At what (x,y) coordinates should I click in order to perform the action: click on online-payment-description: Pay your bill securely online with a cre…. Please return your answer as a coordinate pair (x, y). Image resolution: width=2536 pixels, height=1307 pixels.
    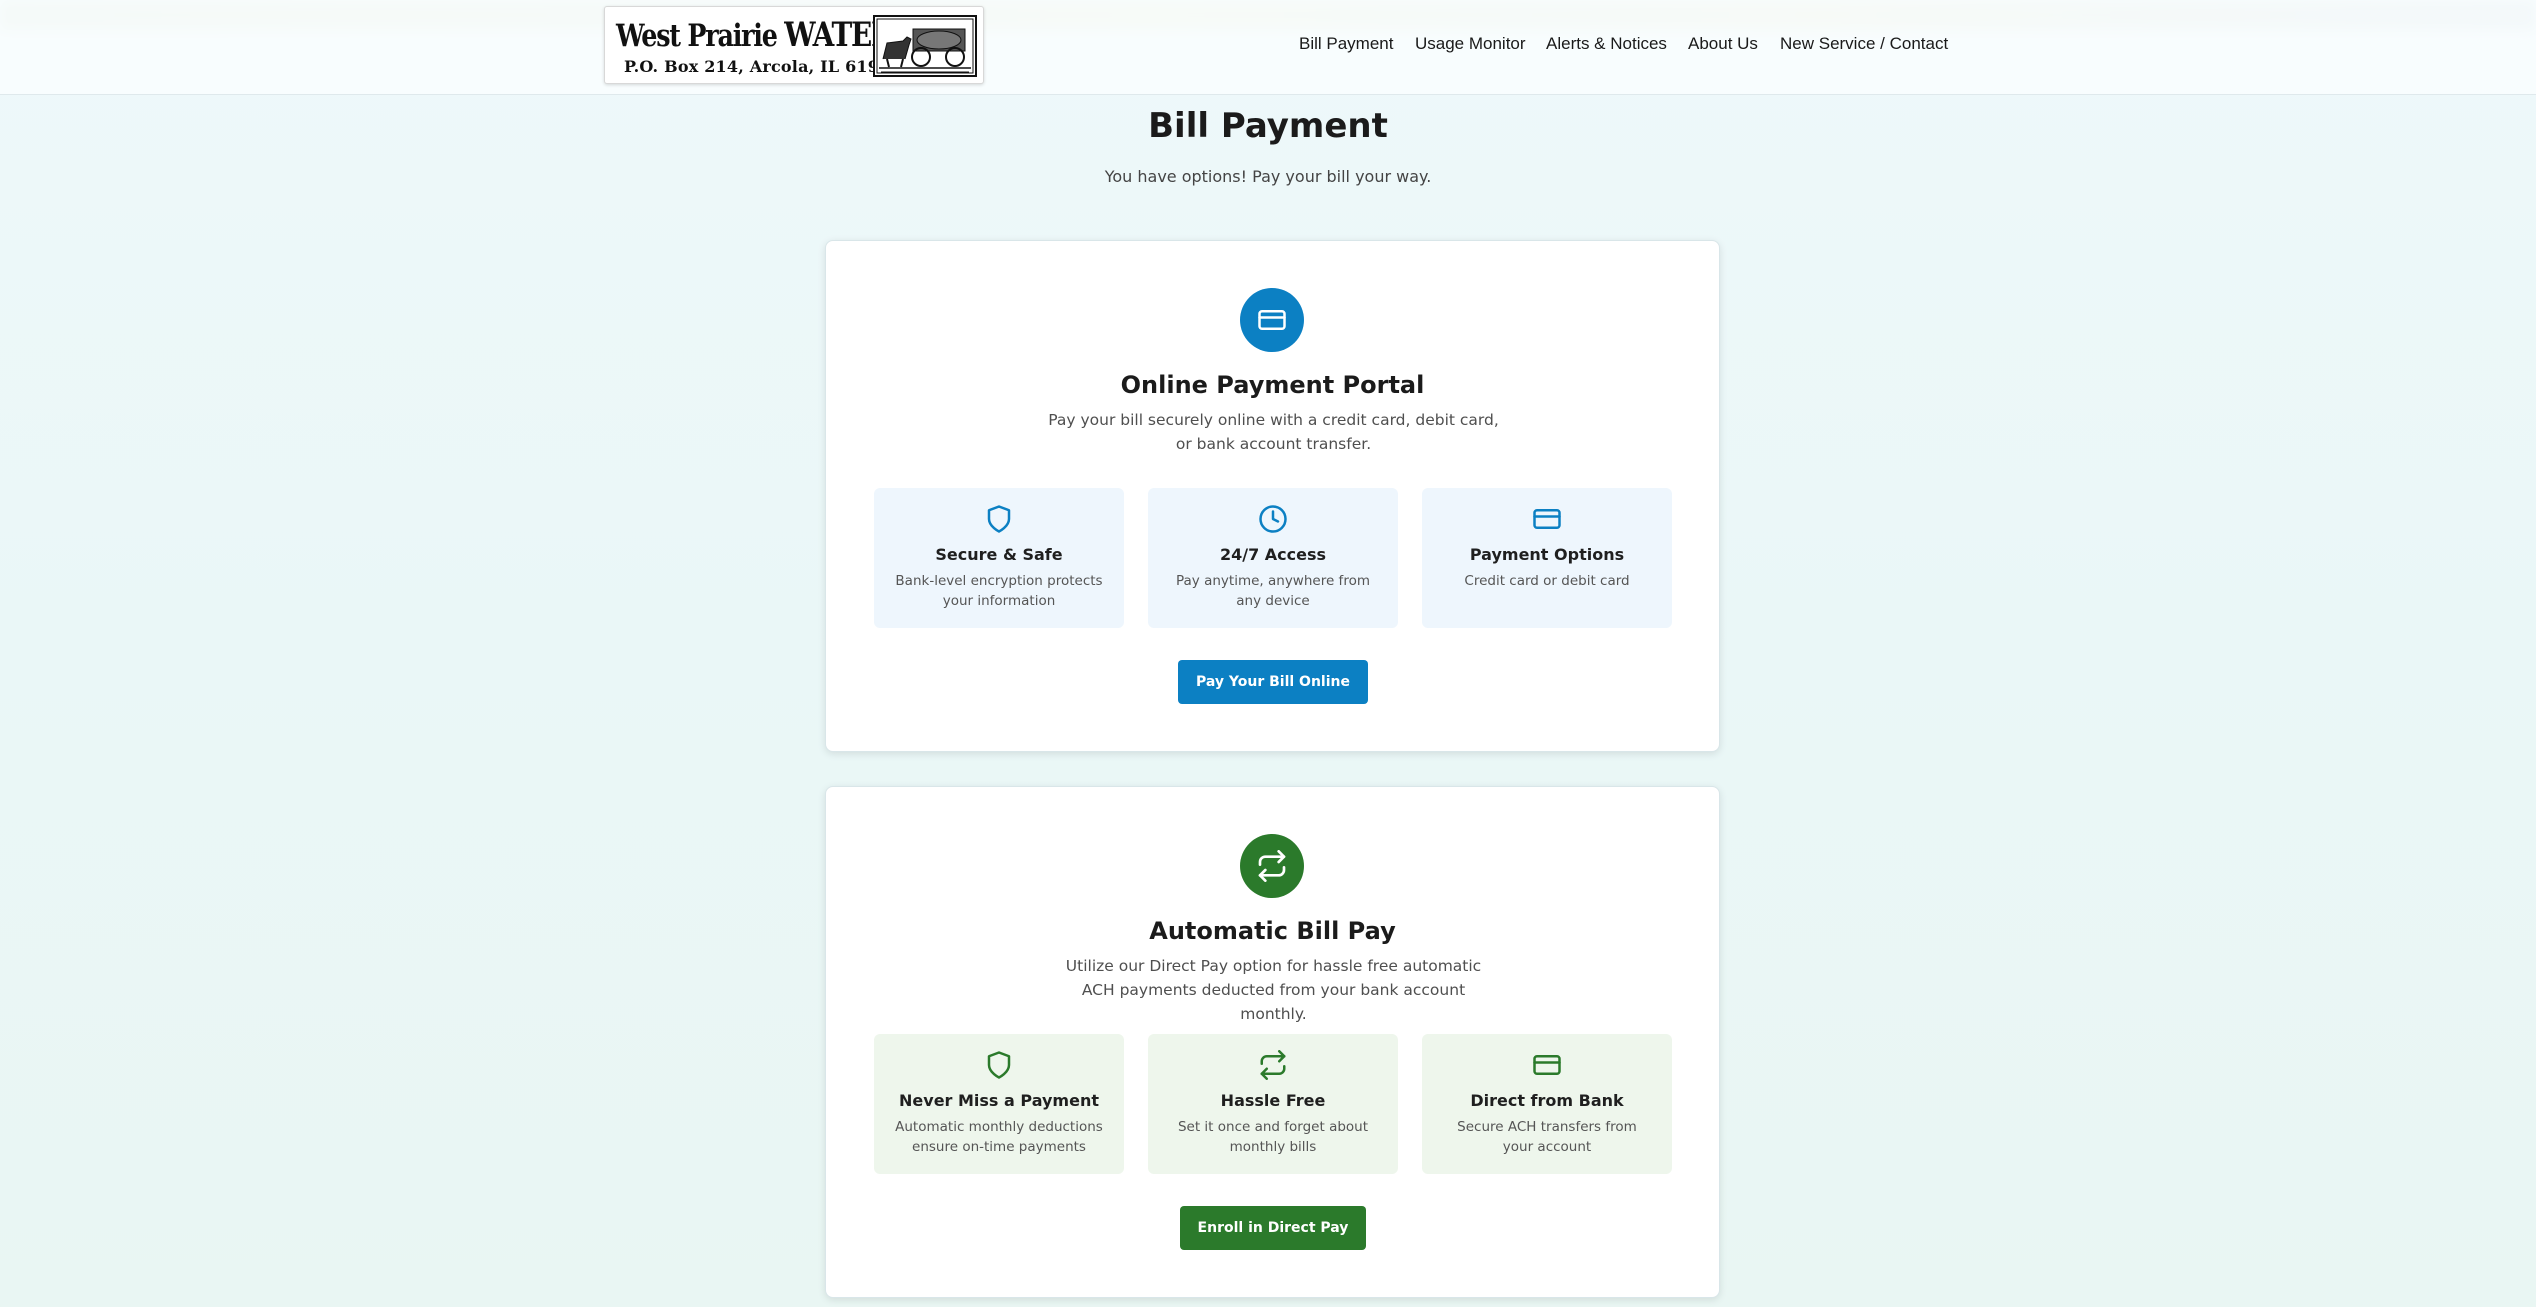
    Looking at the image, I should click on (1273, 432).